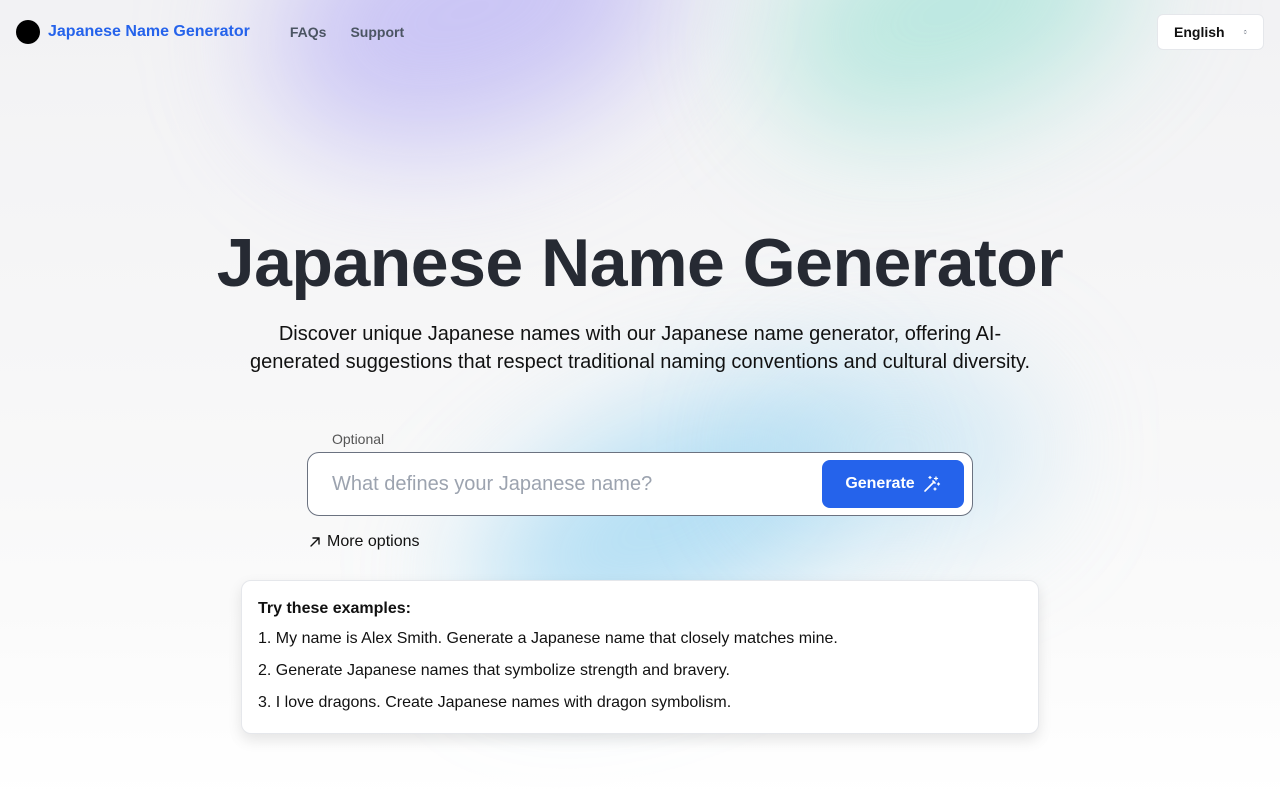 The height and width of the screenshot is (800, 1280). What do you see at coordinates (640, 484) in the screenshot?
I see `prompt-input-container: Generate` at bounding box center [640, 484].